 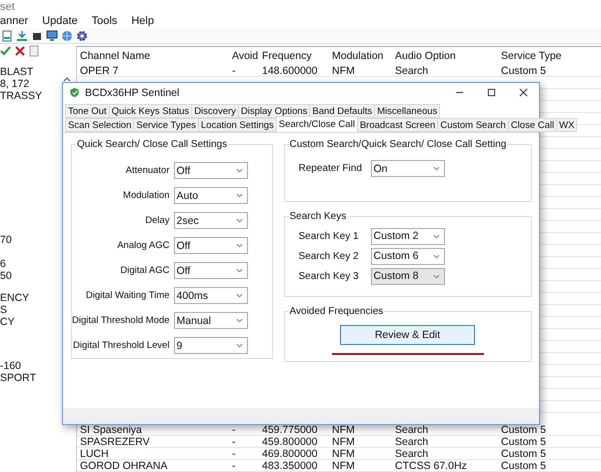 What do you see at coordinates (289, 465) in the screenshot?
I see `table-cell-text: 483.350000` at bounding box center [289, 465].